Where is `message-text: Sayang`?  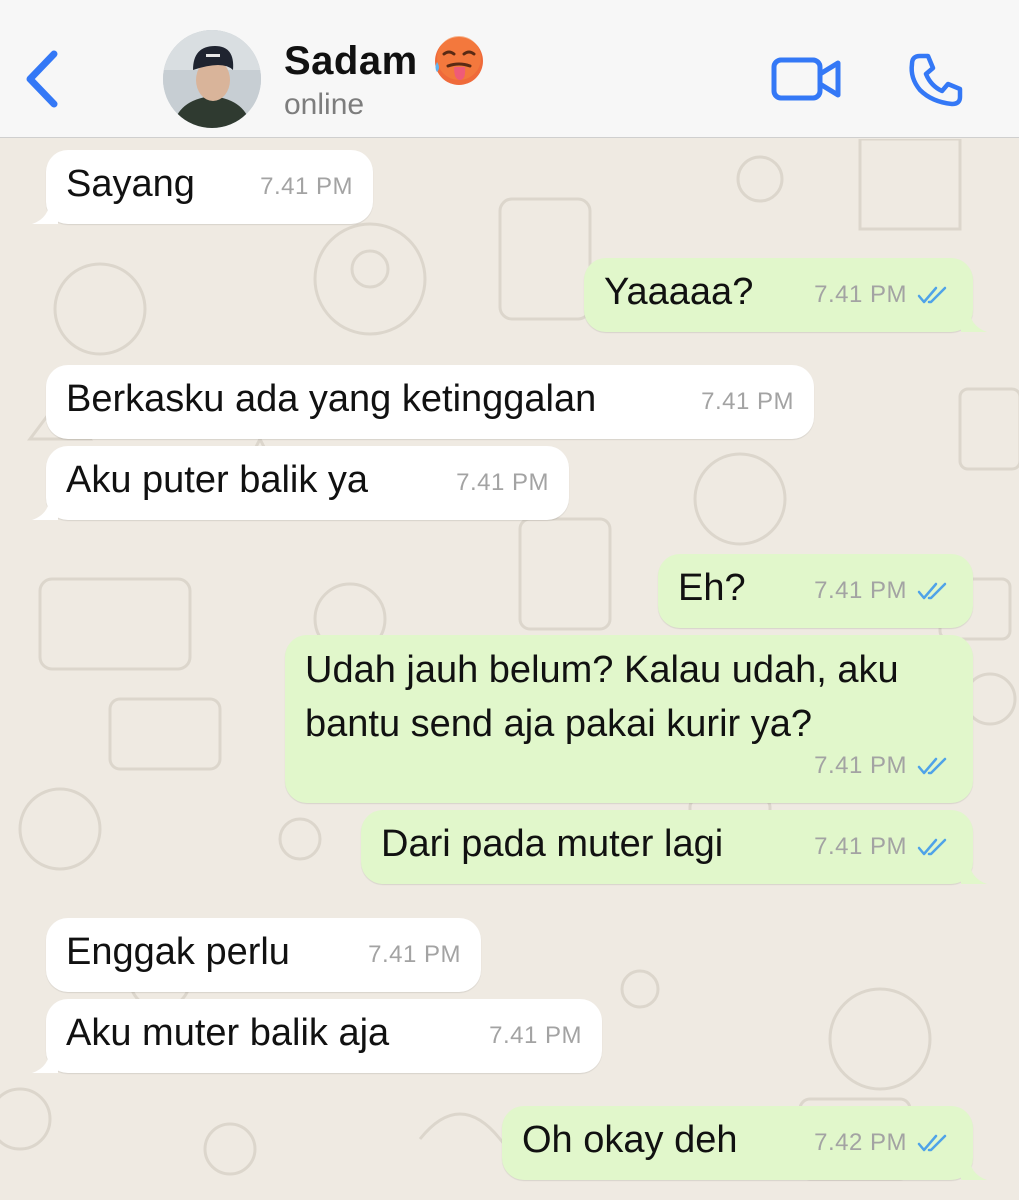 message-text: Sayang is located at coordinates (130, 184).